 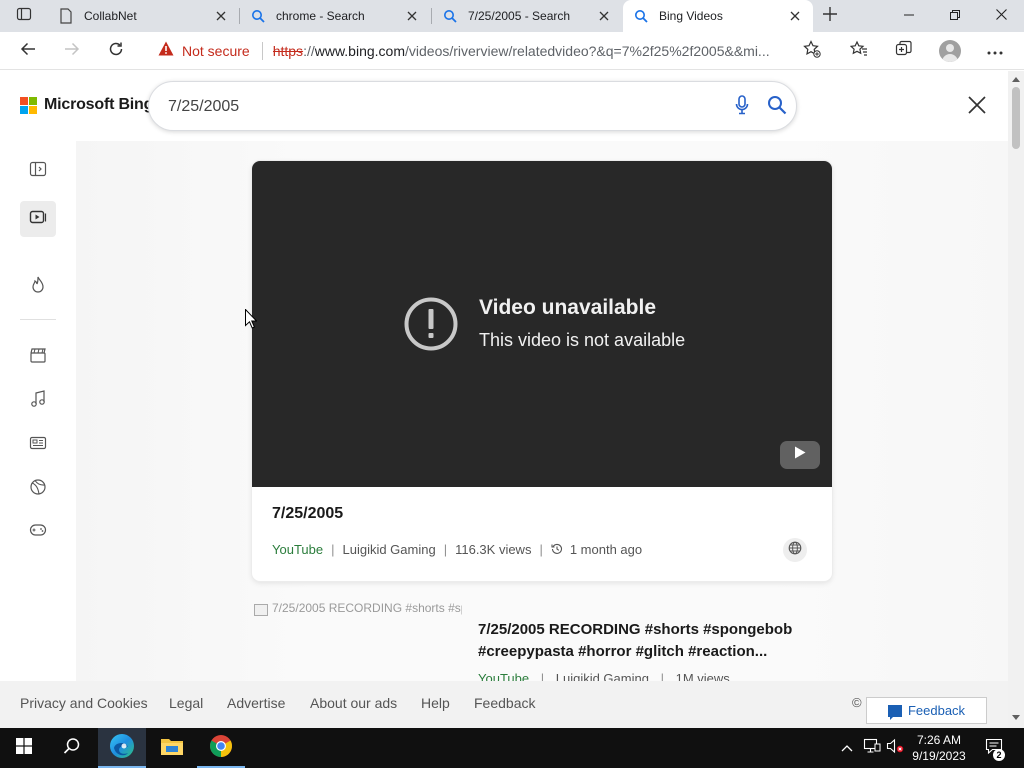 I want to click on scrollbar-thumb, so click(x=1016, y=118).